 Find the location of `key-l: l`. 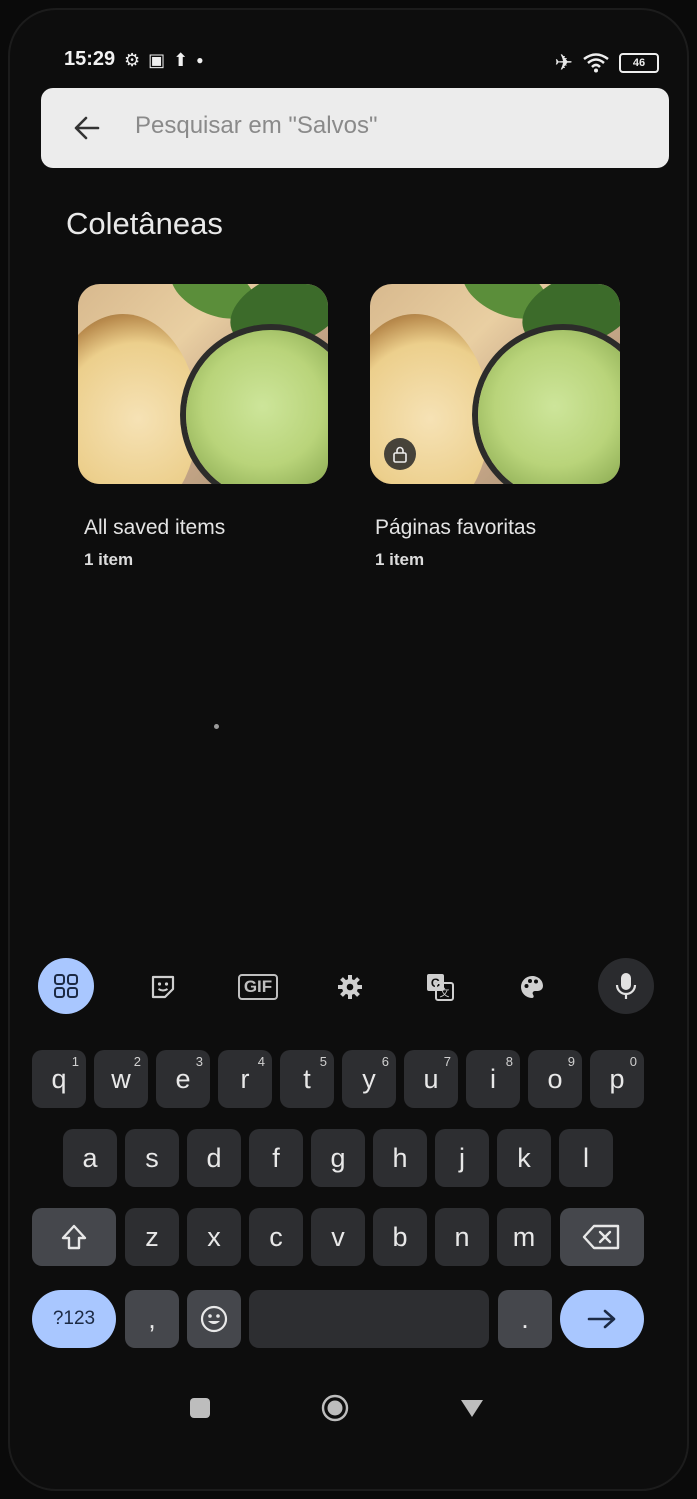

key-l: l is located at coordinates (586, 1158).